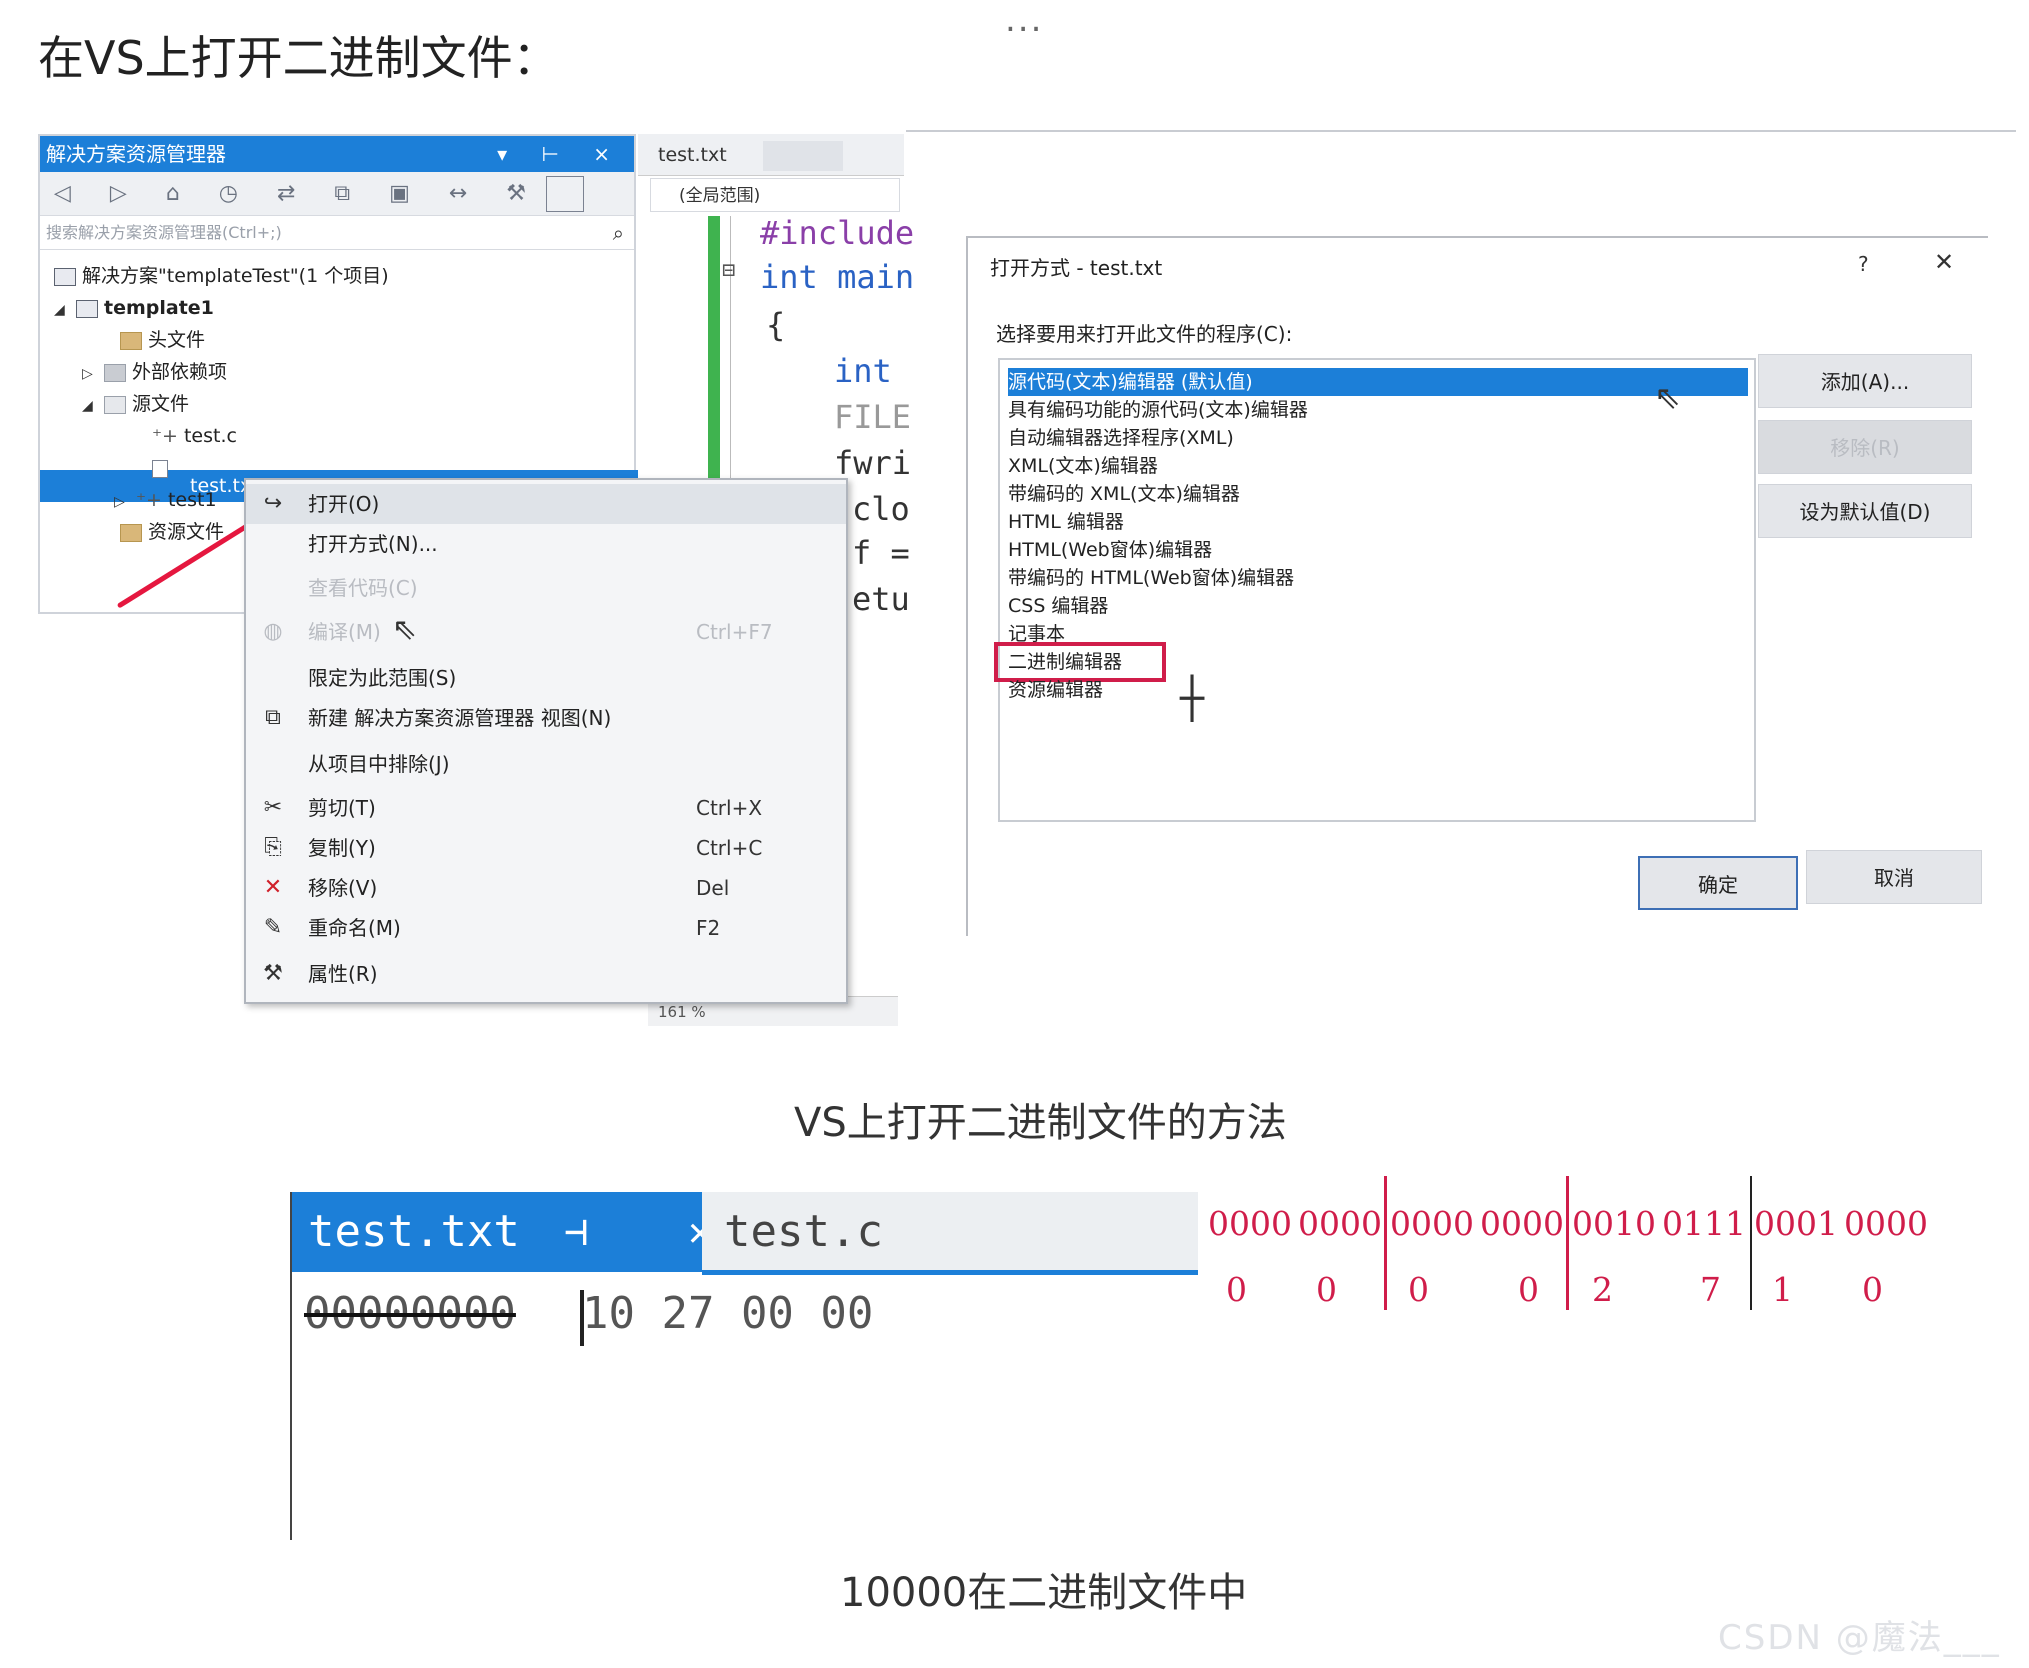 This screenshot has width=2029, height=1668. What do you see at coordinates (873, 417) in the screenshot?
I see `code-line-5: FILE` at bounding box center [873, 417].